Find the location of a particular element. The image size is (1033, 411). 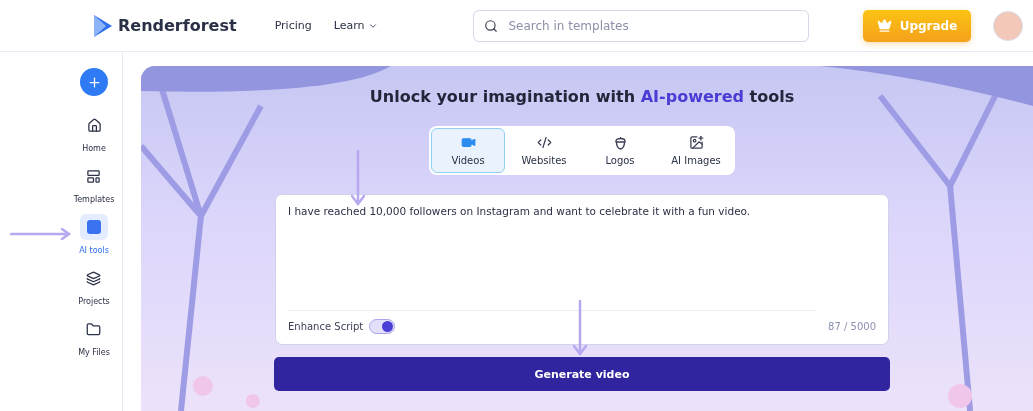

plus-icon is located at coordinates (94, 82).